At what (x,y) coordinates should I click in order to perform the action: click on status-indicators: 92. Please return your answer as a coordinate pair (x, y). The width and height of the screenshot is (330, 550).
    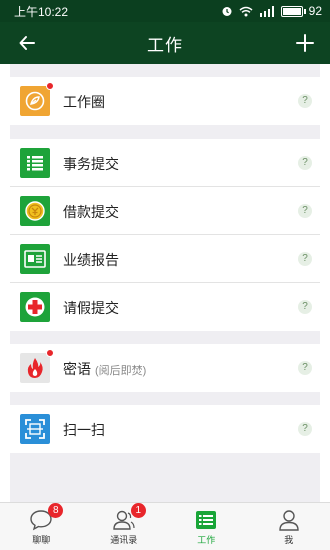
    Looking at the image, I should click on (271, 11).